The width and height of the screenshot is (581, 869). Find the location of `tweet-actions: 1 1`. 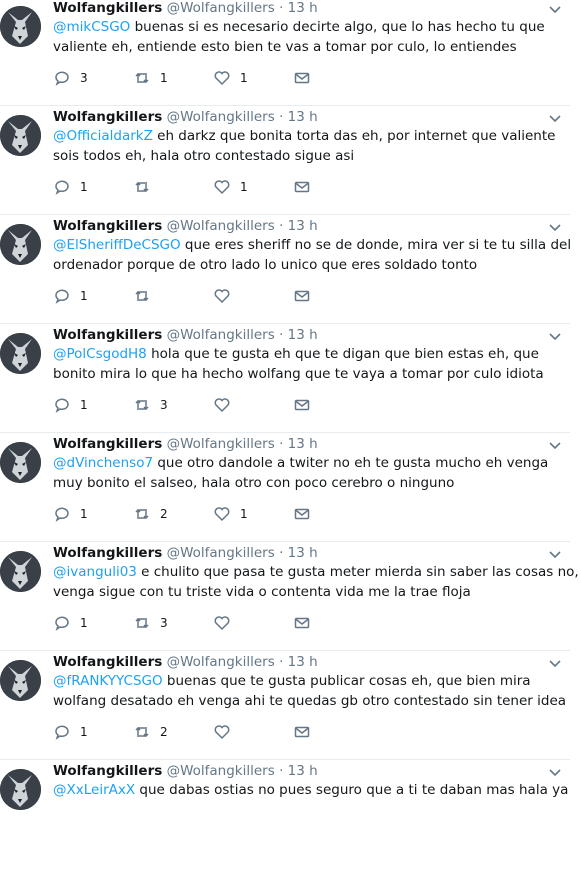

tweet-actions: 1 1 is located at coordinates (213, 187).